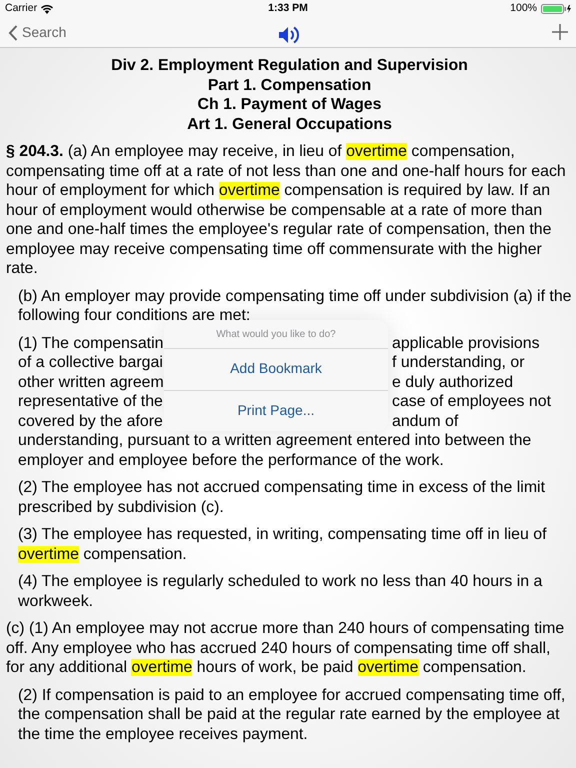 The image size is (576, 768). Describe the element at coordinates (466, 343) in the screenshot. I see `text-fragment: applicable provisions` at that location.